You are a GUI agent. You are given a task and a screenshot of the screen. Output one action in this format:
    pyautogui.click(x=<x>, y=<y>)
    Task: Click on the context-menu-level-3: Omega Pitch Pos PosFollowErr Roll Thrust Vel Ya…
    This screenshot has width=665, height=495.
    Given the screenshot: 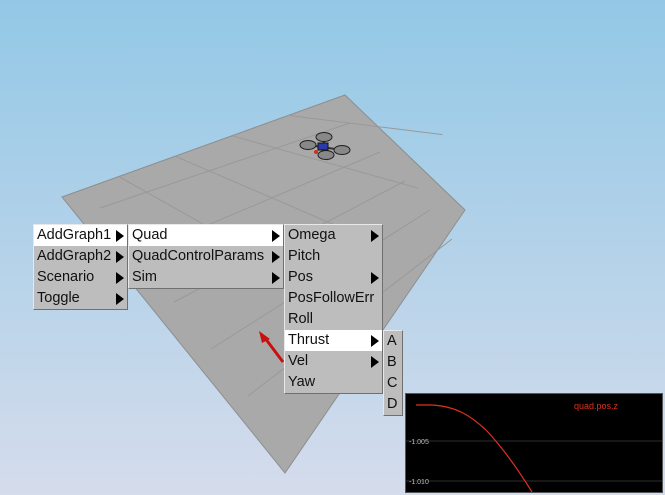 What is the action you would take?
    pyautogui.click(x=333, y=309)
    